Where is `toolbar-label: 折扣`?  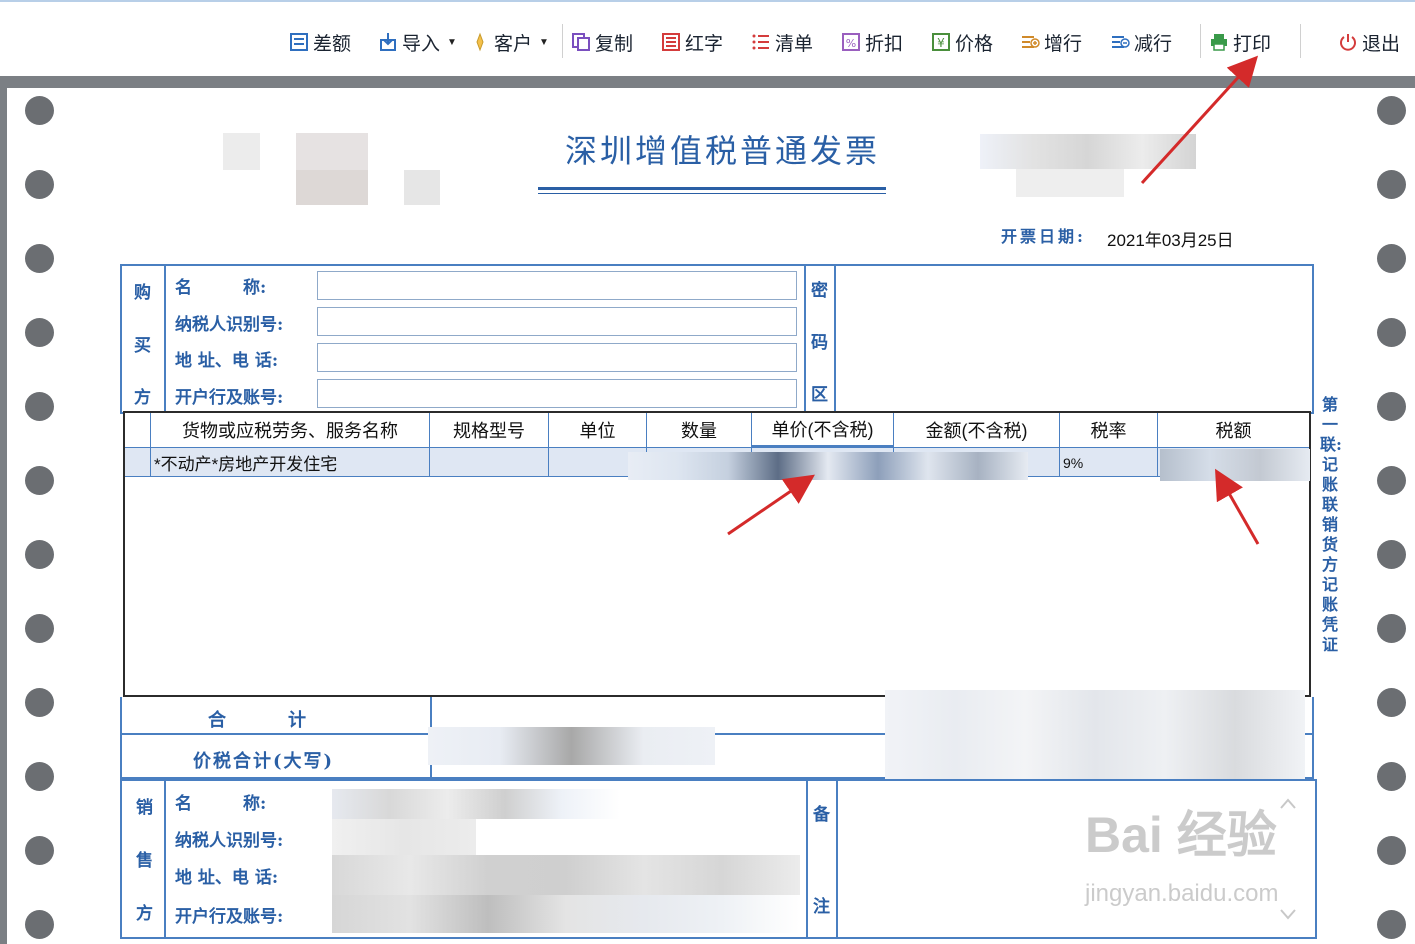
toolbar-label: 折扣 is located at coordinates (884, 44).